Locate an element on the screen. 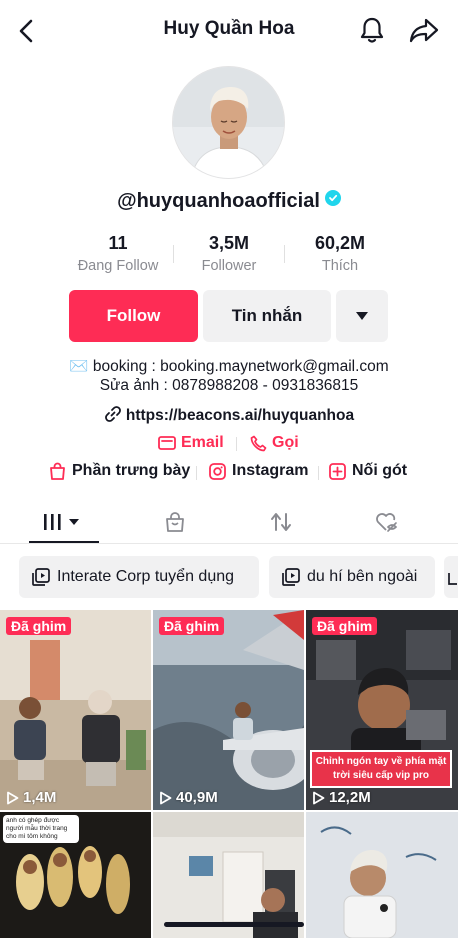 The image size is (458, 938). duet-label: Nối gót is located at coordinates (380, 470).